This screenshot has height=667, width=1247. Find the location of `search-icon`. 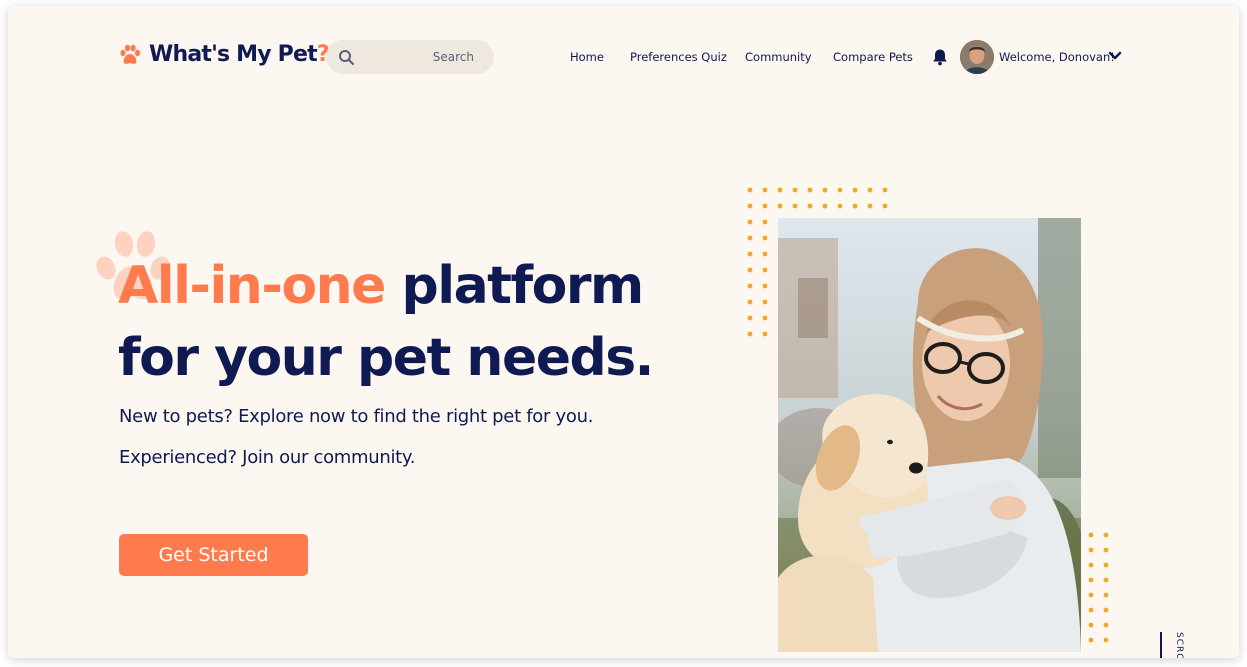

search-icon is located at coordinates (347, 58).